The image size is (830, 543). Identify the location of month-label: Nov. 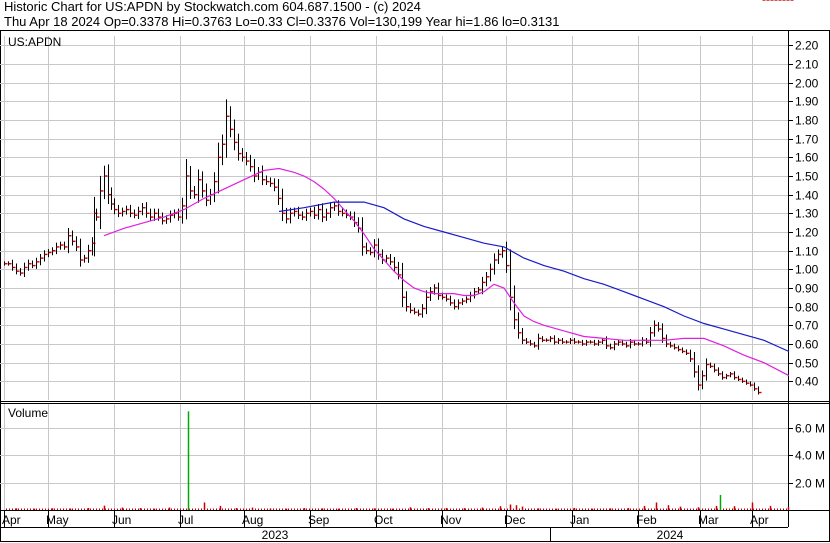
(450, 520).